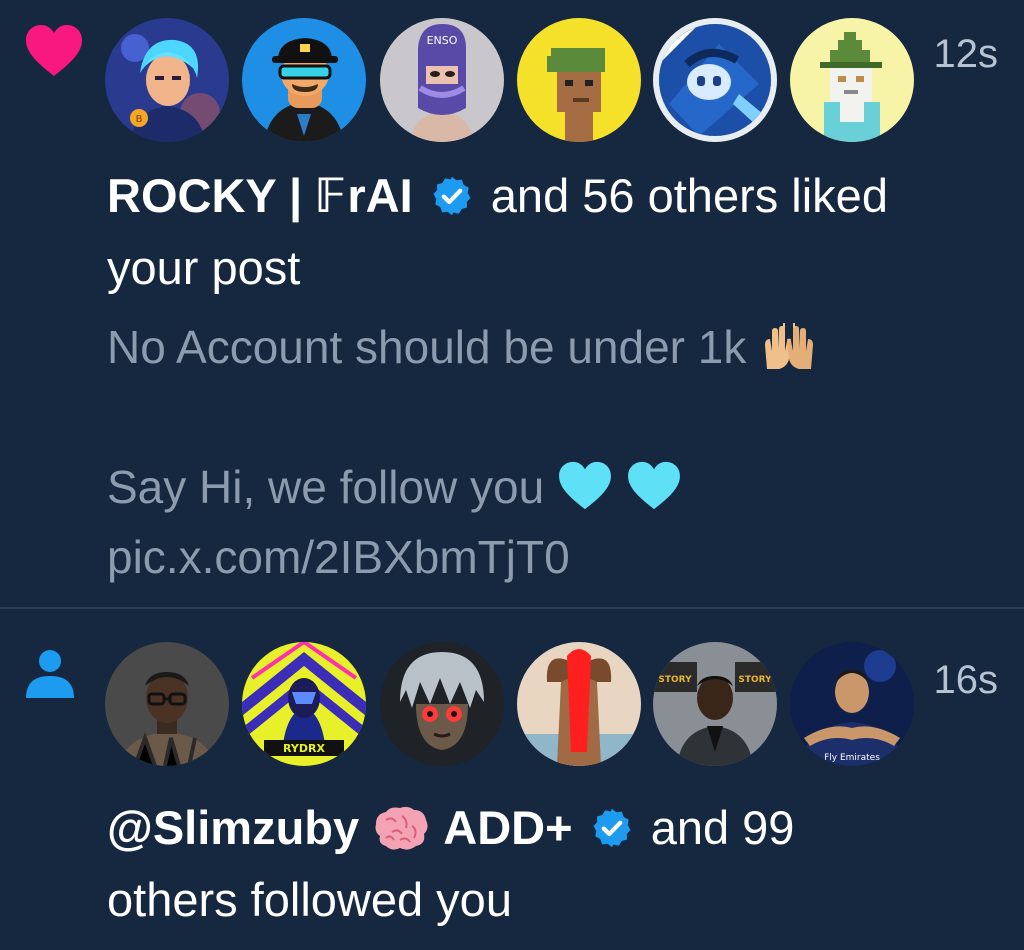  What do you see at coordinates (852, 704) in the screenshot?
I see `avatar-ronaldo: Fly Emirates` at bounding box center [852, 704].